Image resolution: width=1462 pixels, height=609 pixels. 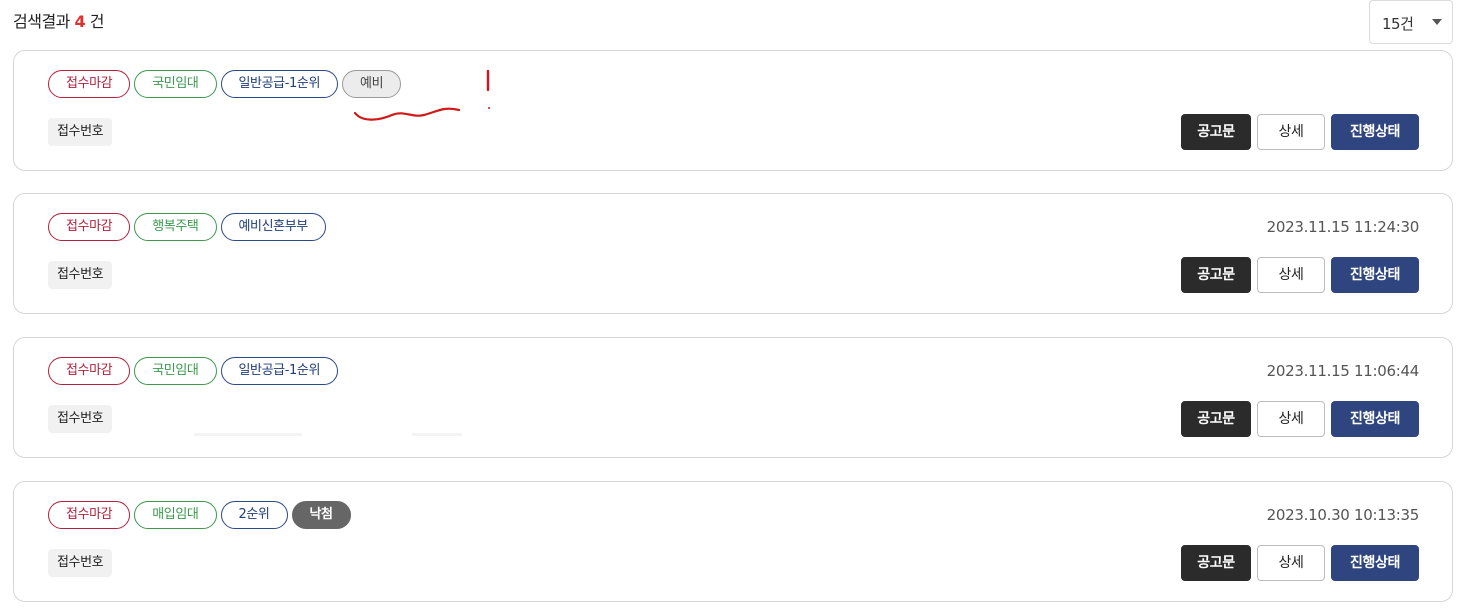 I want to click on supply-type-tag: 2순위, so click(x=254, y=515).